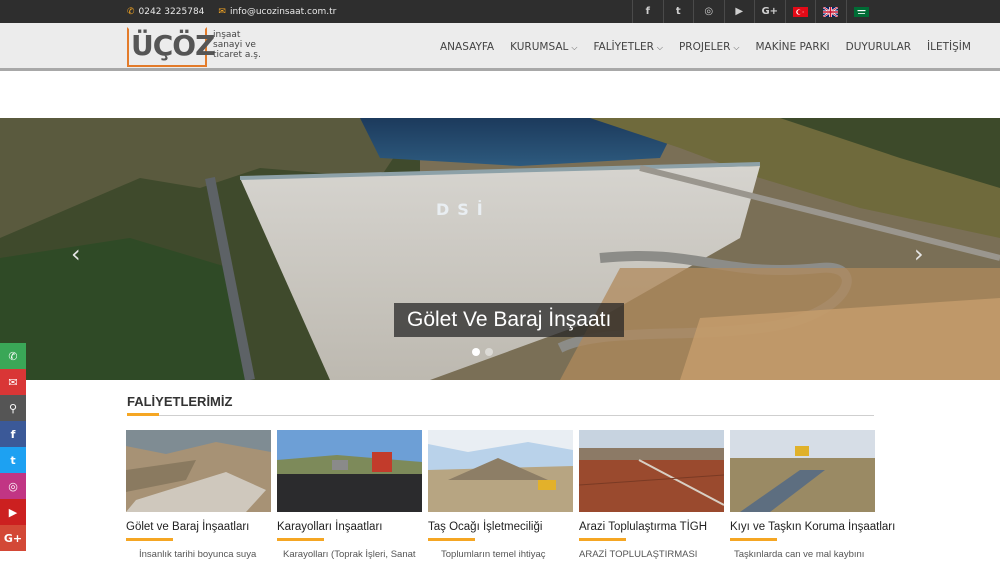  Describe the element at coordinates (799, 554) in the screenshot. I see `activity-description: Taşkınlarda can ve mal kaybını` at that location.